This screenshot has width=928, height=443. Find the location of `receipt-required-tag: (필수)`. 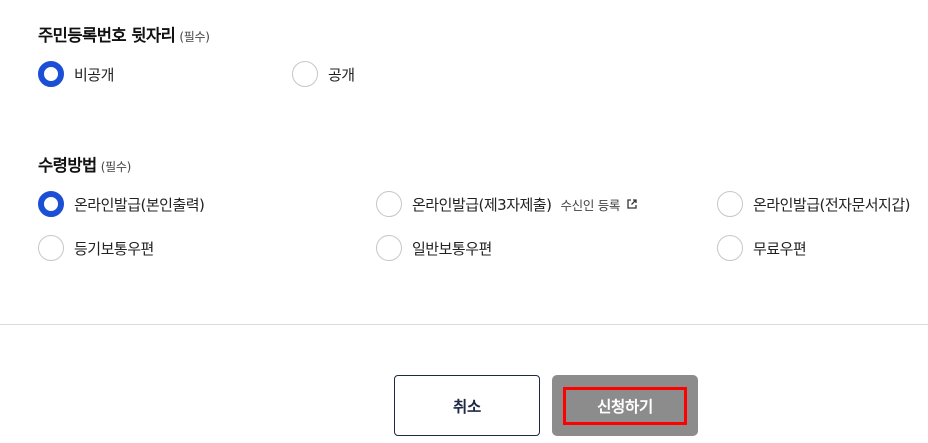

receipt-required-tag: (필수) is located at coordinates (116, 167).